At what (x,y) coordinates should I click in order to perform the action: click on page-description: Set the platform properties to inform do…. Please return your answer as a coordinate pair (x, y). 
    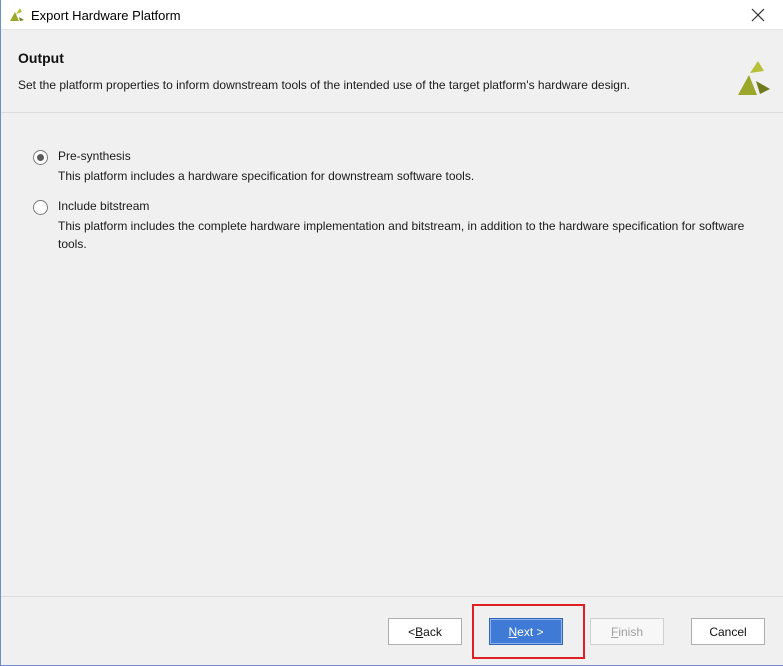
    Looking at the image, I should click on (324, 85).